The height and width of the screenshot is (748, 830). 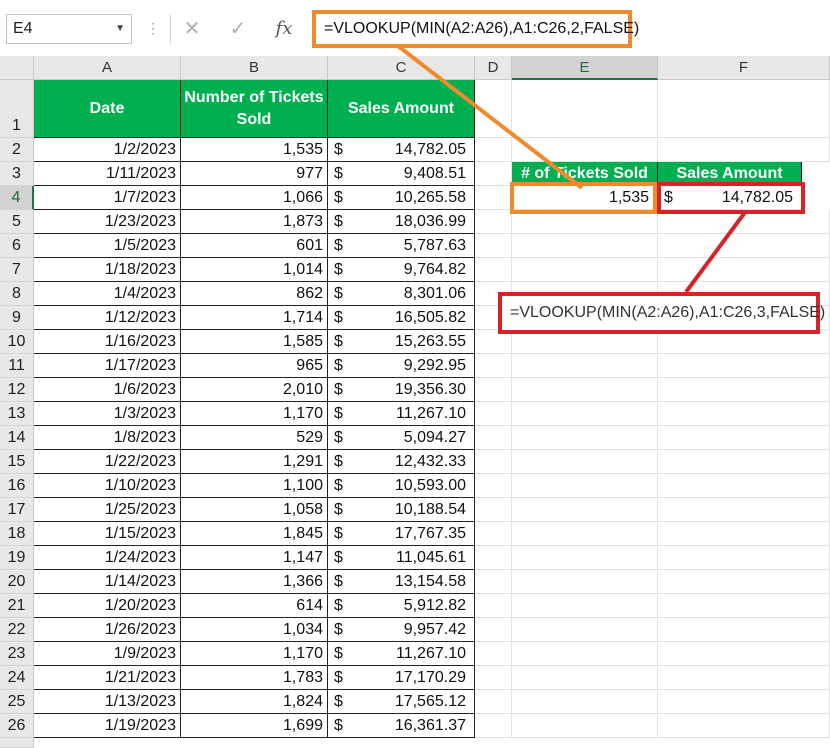 I want to click on callout-connectors, so click(x=572, y=169).